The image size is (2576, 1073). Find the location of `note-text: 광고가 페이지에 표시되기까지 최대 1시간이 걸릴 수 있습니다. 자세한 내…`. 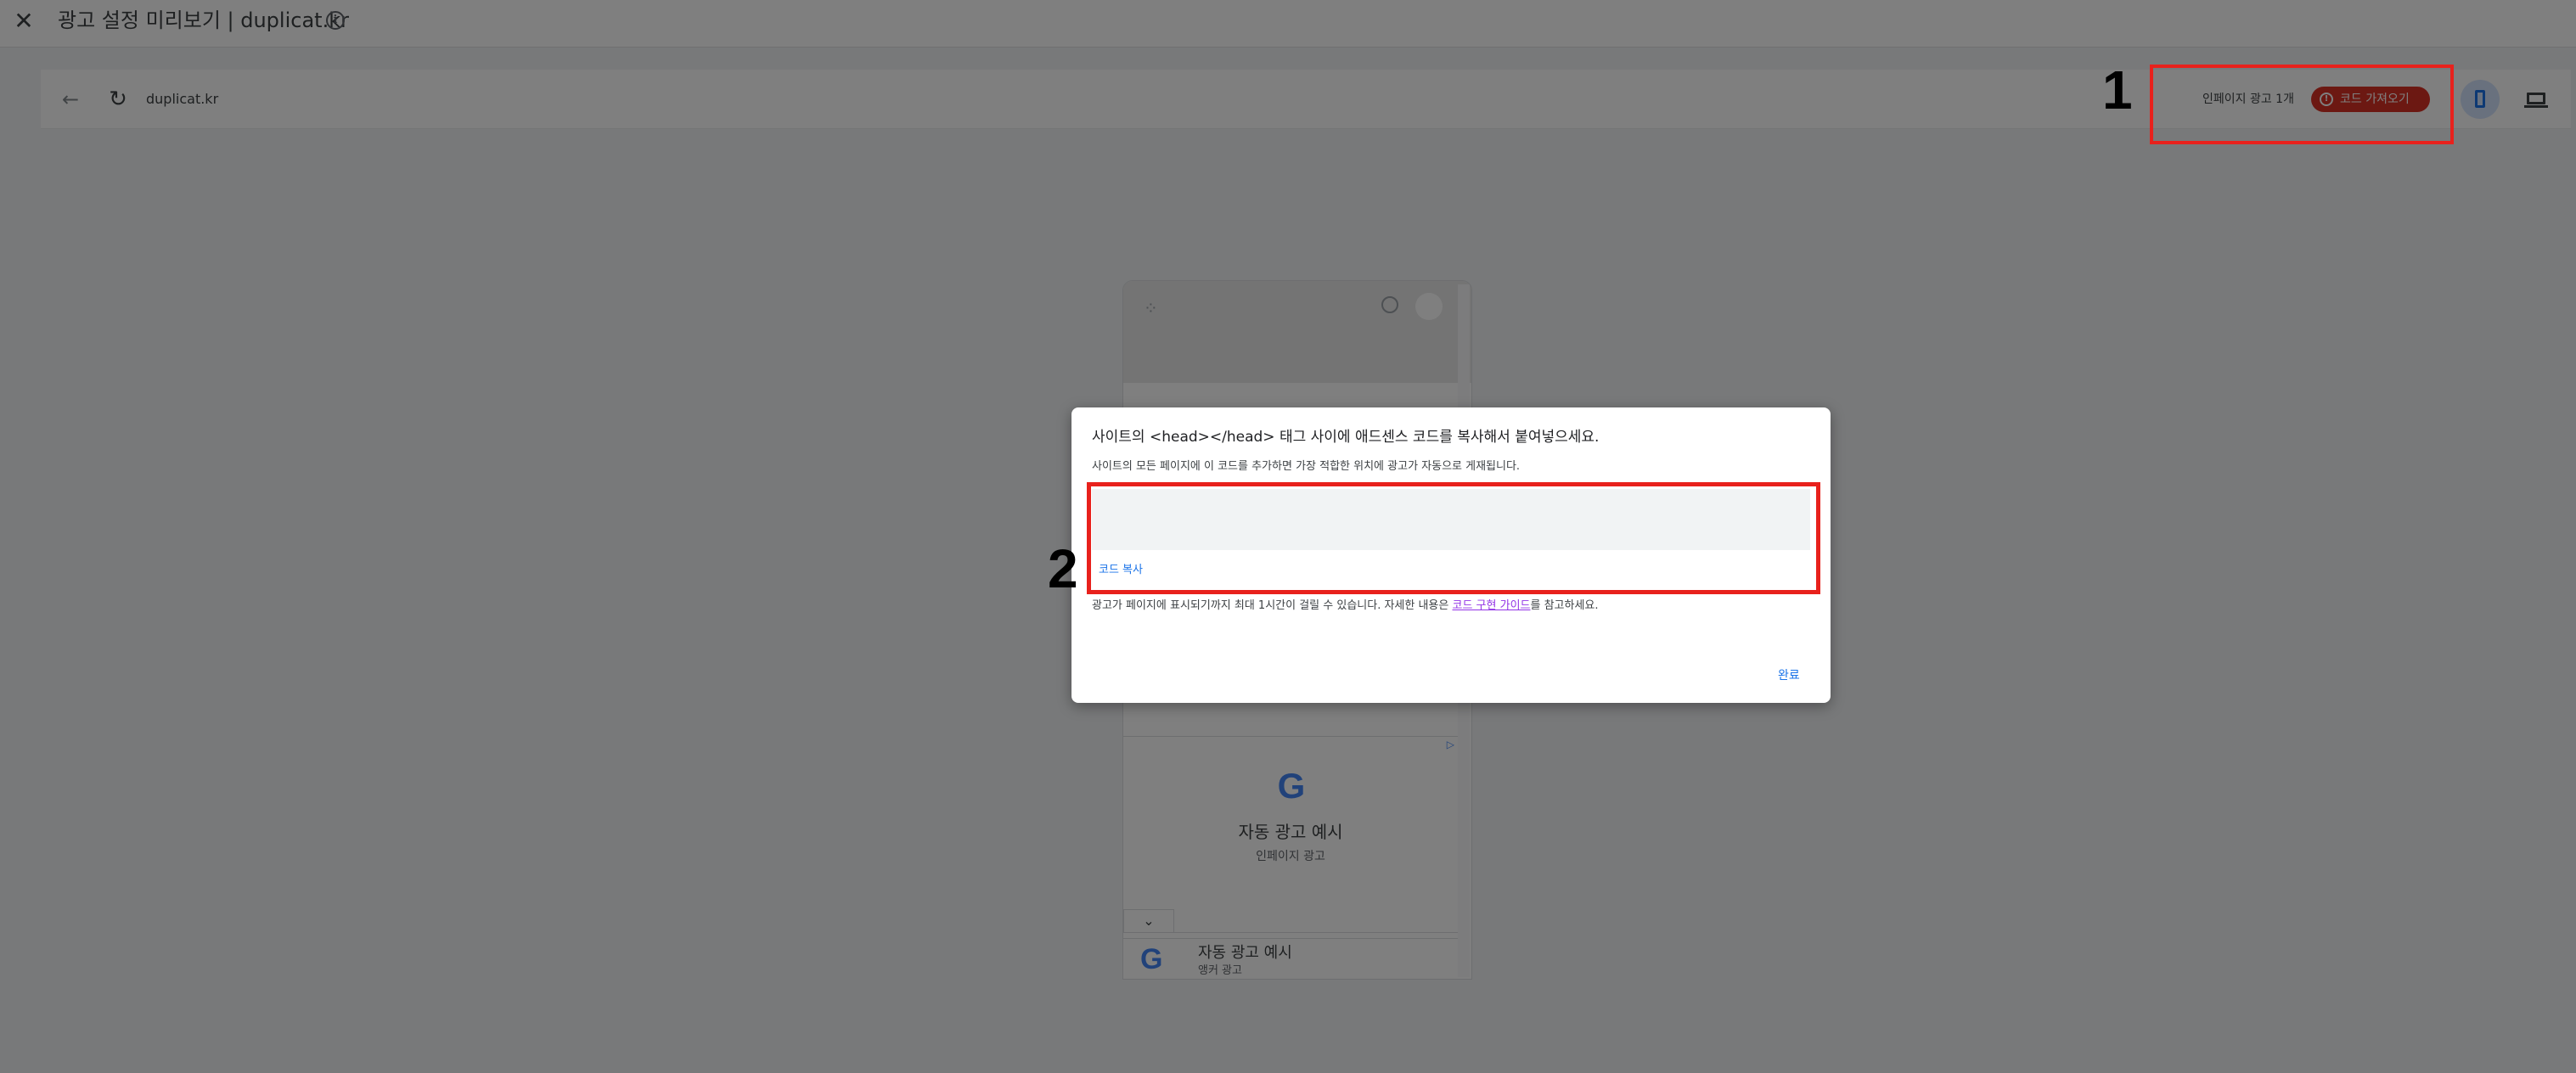

note-text: 광고가 페이지에 표시되기까지 최대 1시간이 걸릴 수 있습니다. 자세한 내… is located at coordinates (1272, 606).